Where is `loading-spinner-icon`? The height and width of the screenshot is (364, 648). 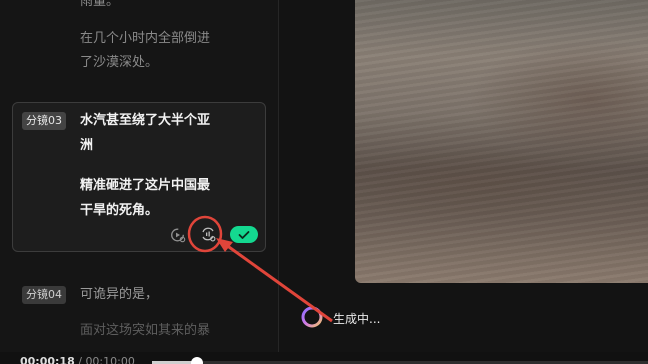 loading-spinner-icon is located at coordinates (312, 317).